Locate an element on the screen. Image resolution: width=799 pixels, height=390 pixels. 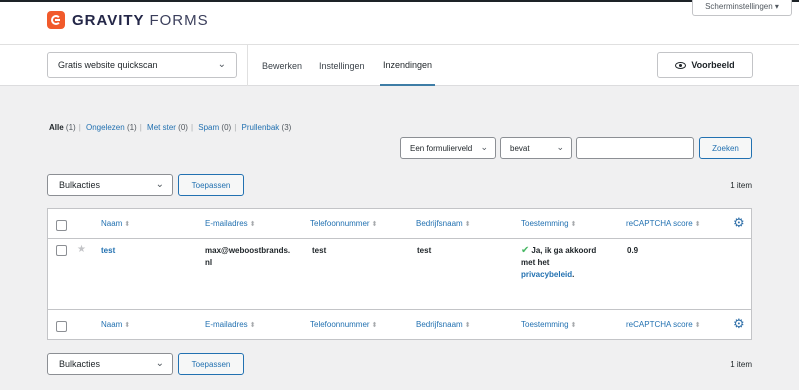
entry-phone: test is located at coordinates (319, 250).